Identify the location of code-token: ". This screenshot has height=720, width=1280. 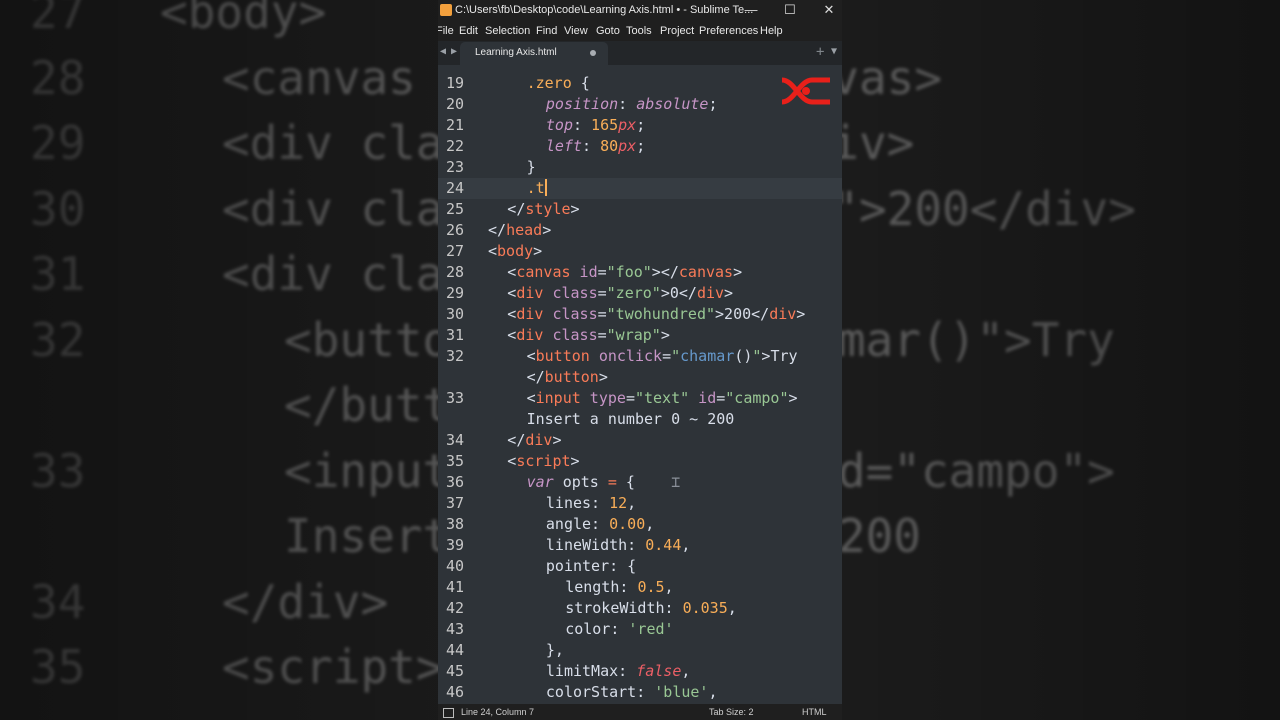
(676, 356).